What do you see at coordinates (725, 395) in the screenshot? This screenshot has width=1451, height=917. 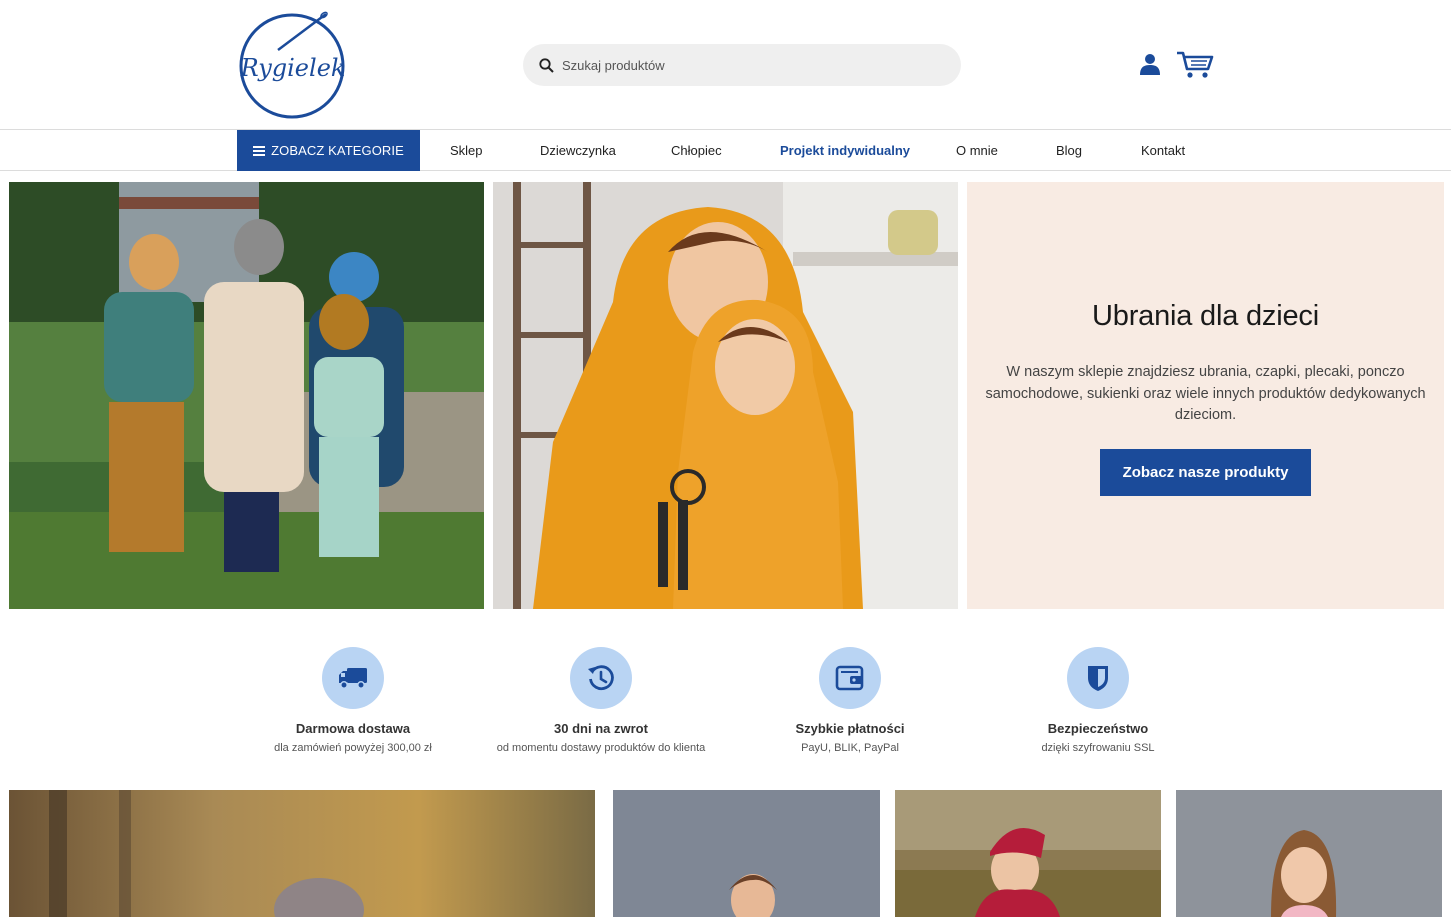 I see `hero-photo-yellow-hoodies` at bounding box center [725, 395].